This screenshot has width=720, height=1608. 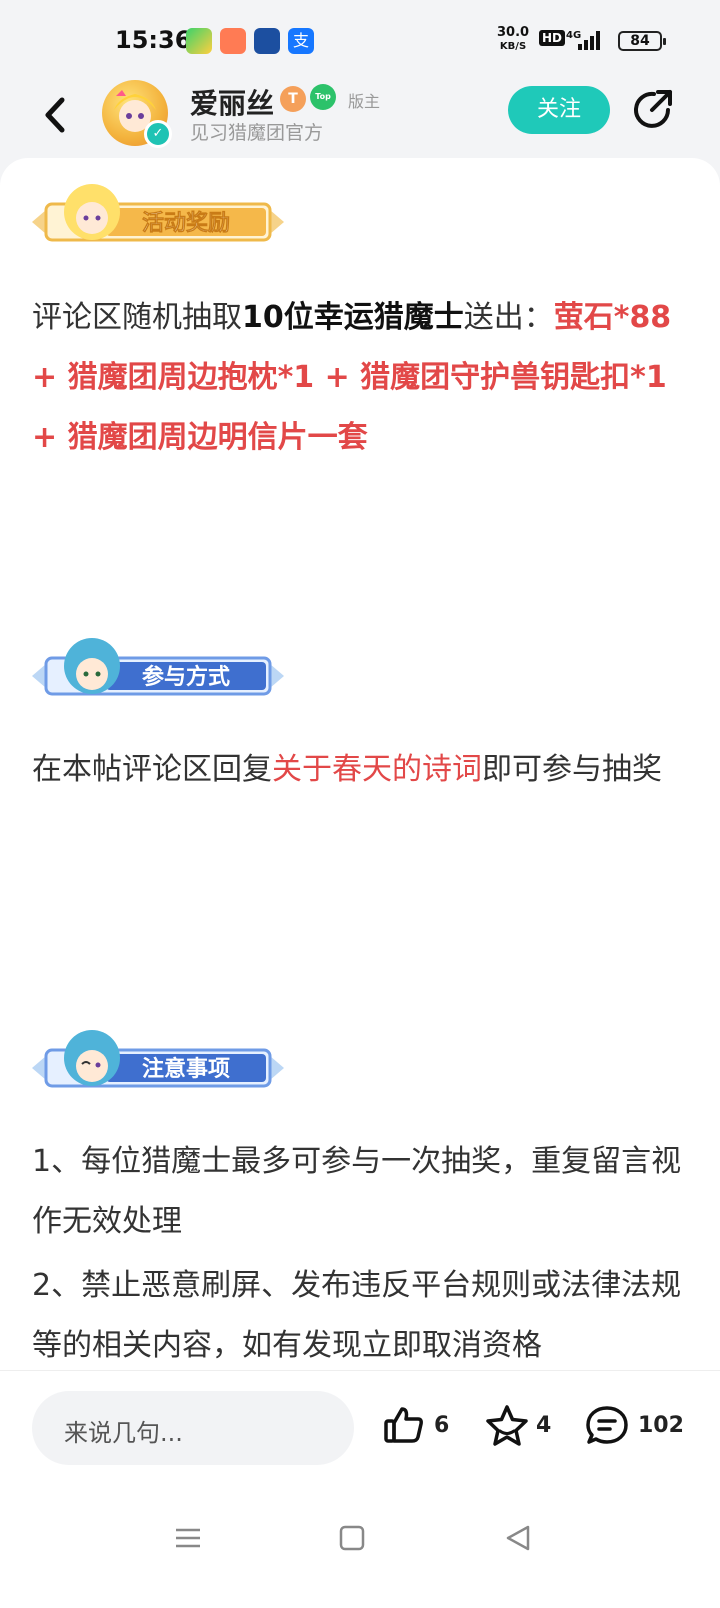 I want to click on back-nav-button, so click(x=518, y=1538).